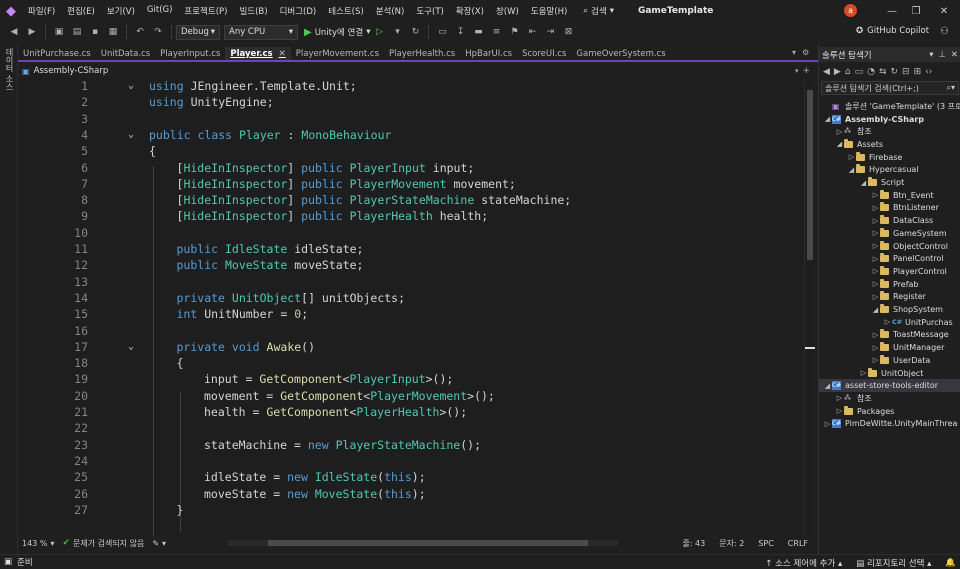 This screenshot has width=960, height=569. Describe the element at coordinates (889, 144) in the screenshot. I see `tree-item: ◢ Assets` at that location.